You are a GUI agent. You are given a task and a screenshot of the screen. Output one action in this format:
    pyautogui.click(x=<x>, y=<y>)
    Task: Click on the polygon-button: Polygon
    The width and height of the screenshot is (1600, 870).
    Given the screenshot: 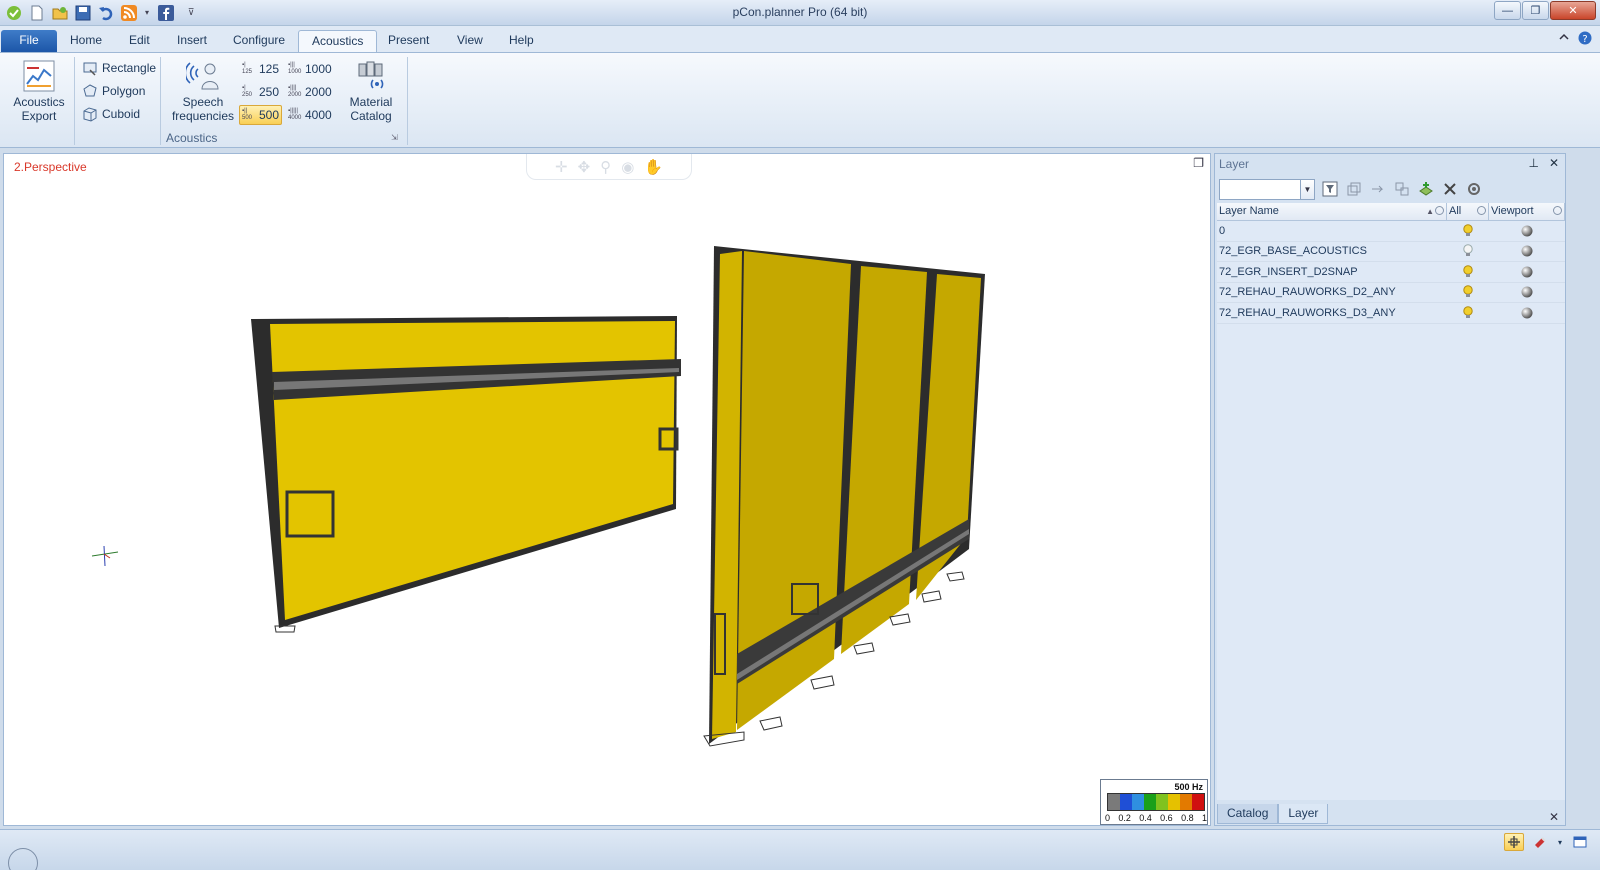 What is the action you would take?
    pyautogui.click(x=113, y=91)
    